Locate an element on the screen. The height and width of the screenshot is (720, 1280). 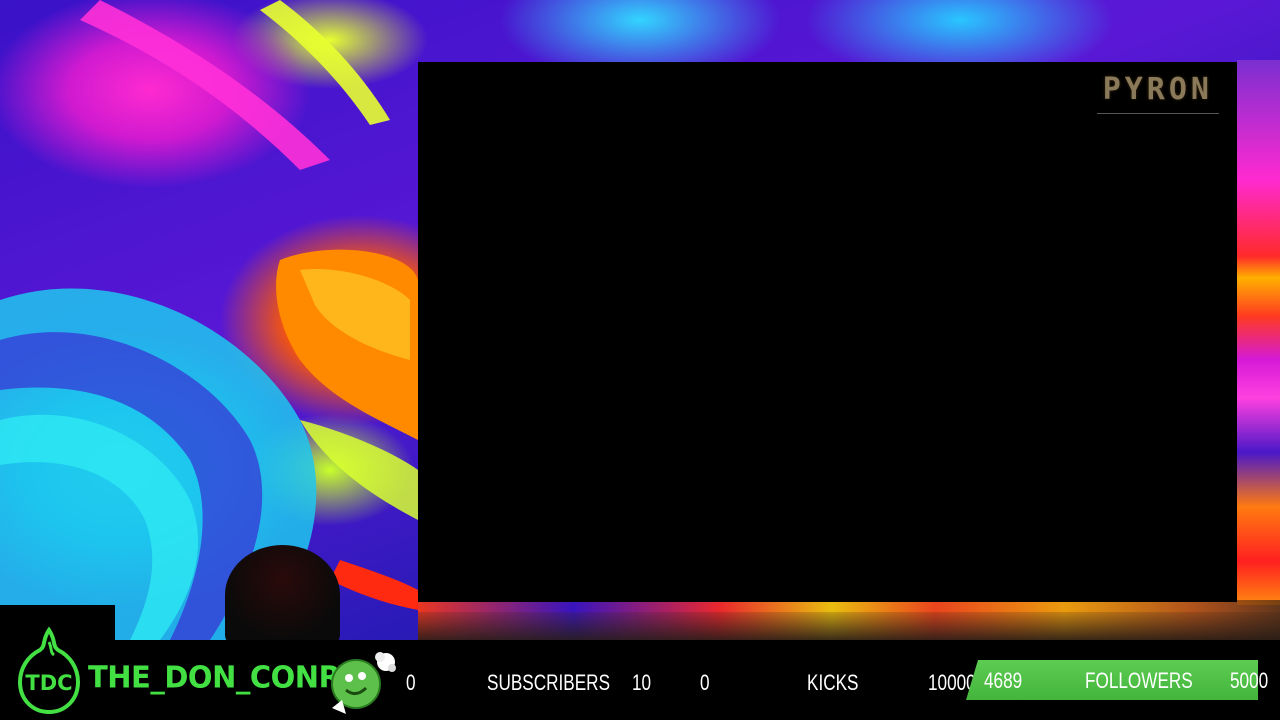
kicks-label: KICKS is located at coordinates (833, 682).